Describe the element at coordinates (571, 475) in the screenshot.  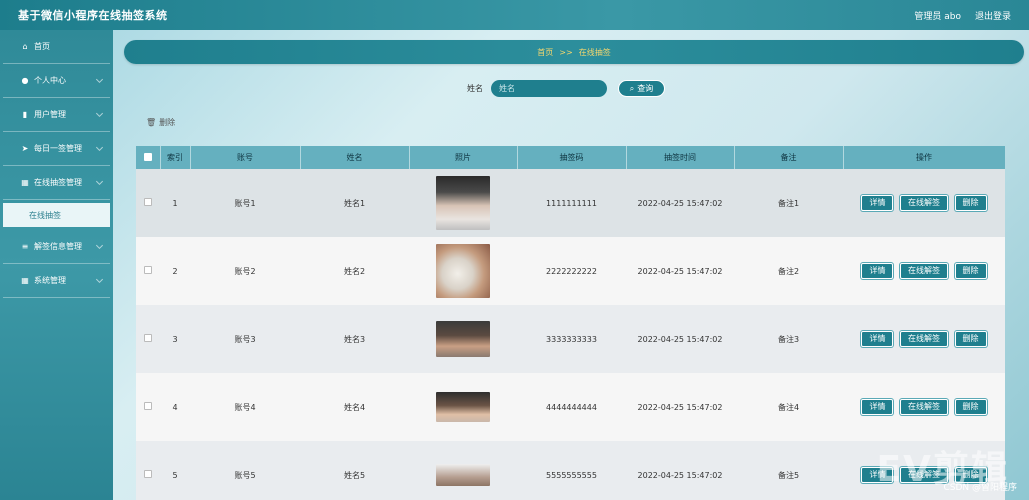
I see `cell-code: 5555555555` at that location.